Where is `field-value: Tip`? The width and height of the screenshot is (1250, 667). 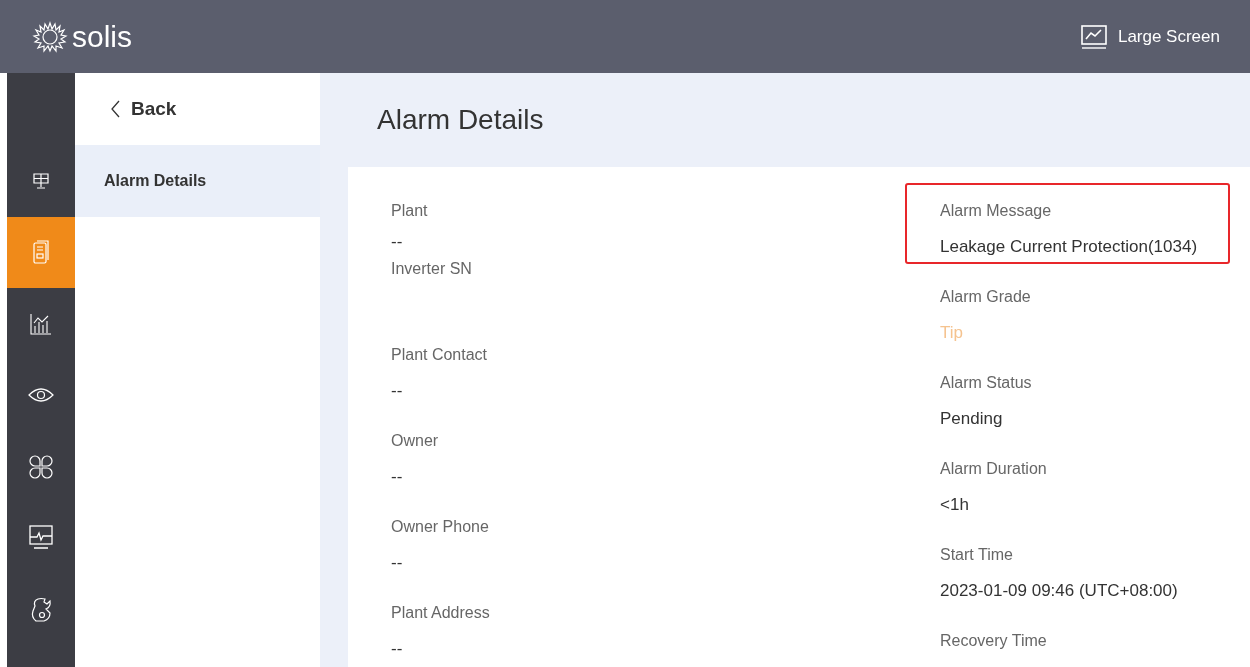
field-value: Tip is located at coordinates (952, 333).